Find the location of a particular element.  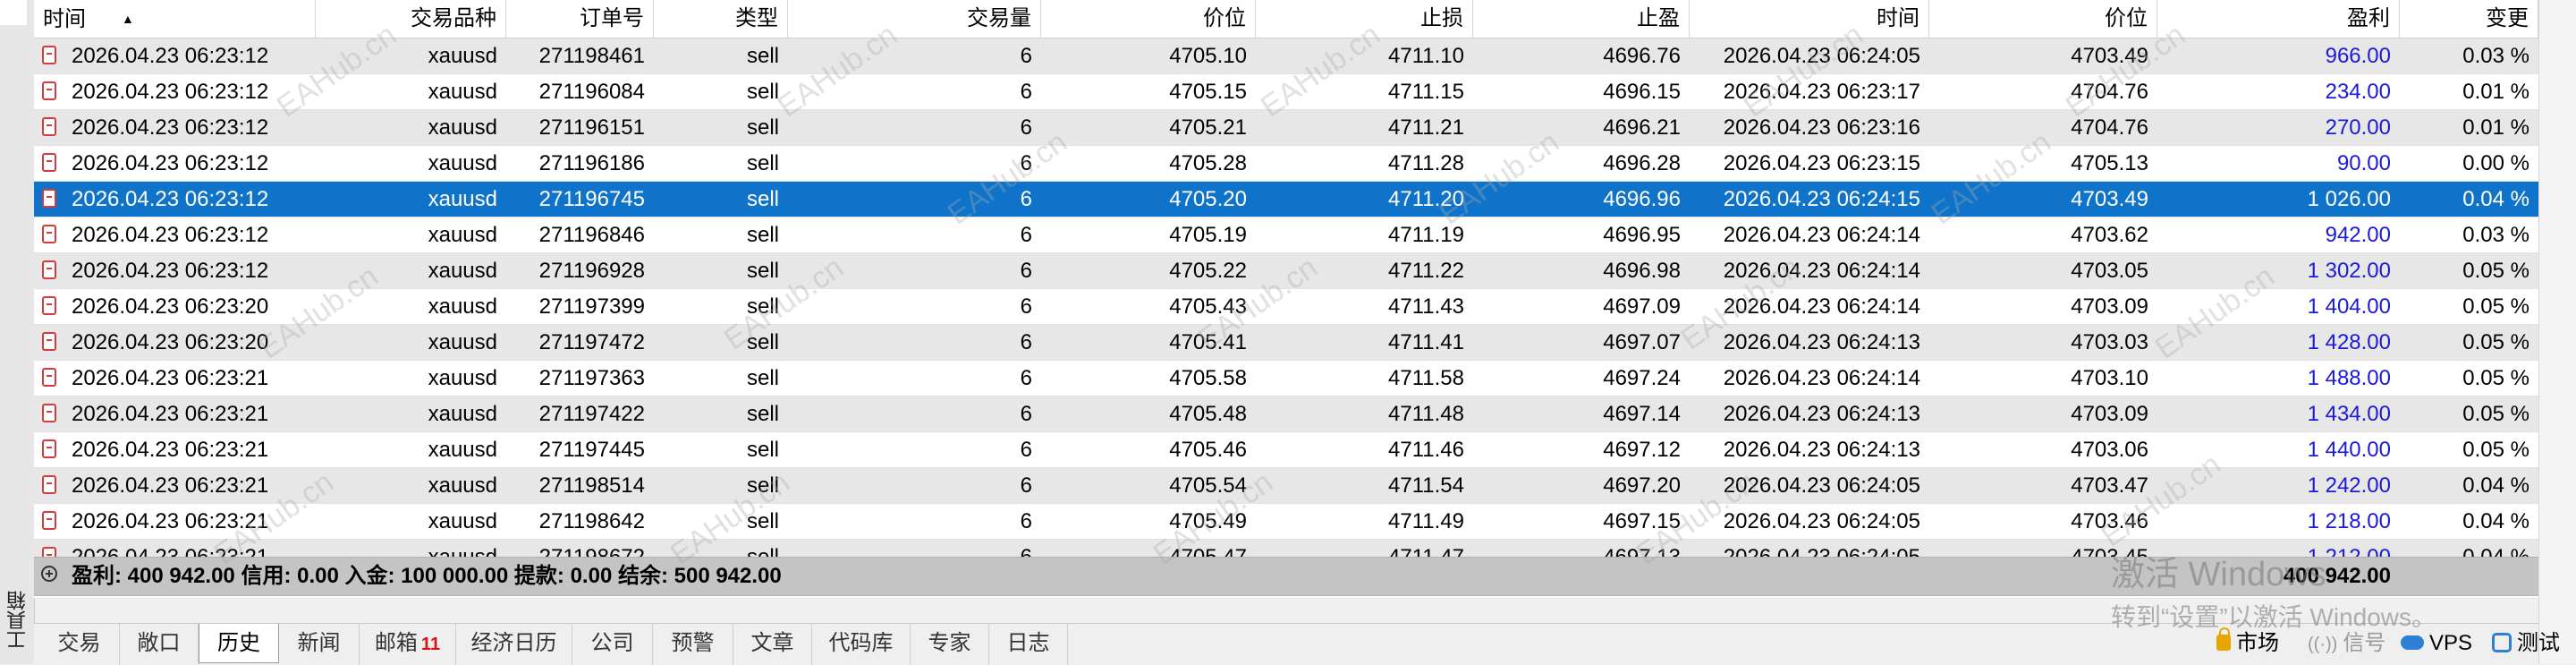

header-col-time: 时间 ▲ is located at coordinates (175, 19).